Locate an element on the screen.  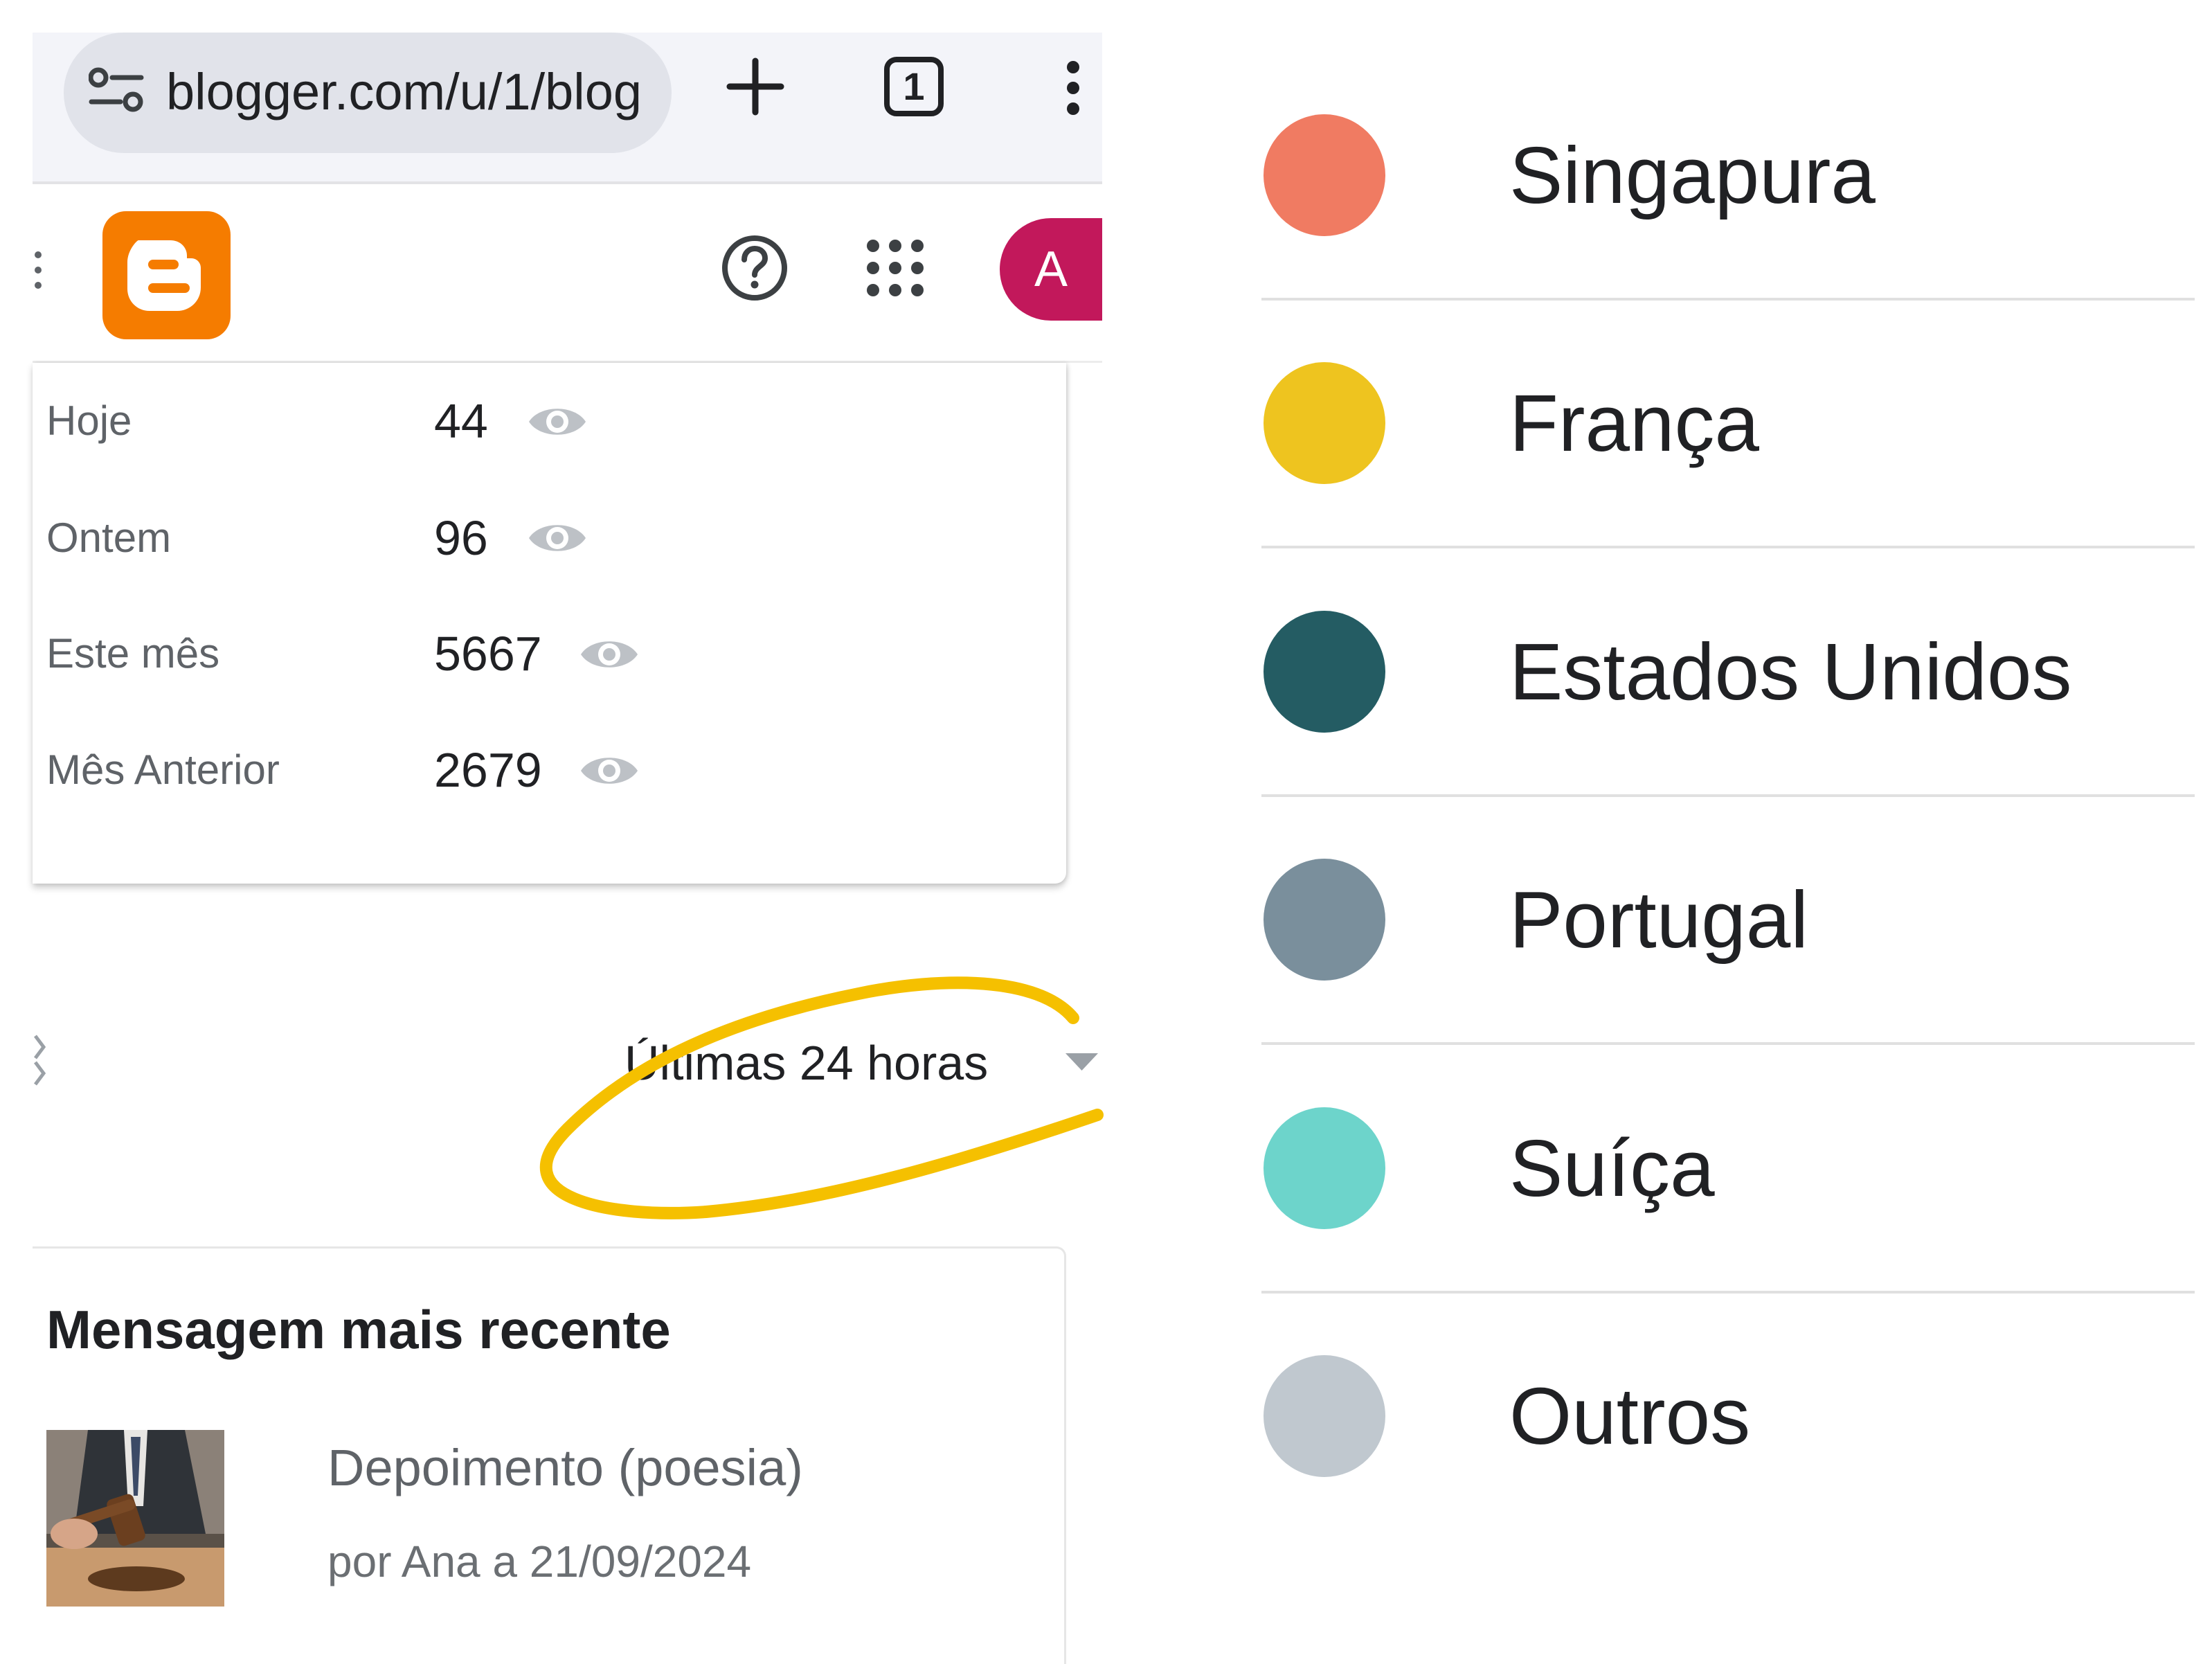
legend-label-united-states: Estados Unidos is located at coordinates (1790, 672).